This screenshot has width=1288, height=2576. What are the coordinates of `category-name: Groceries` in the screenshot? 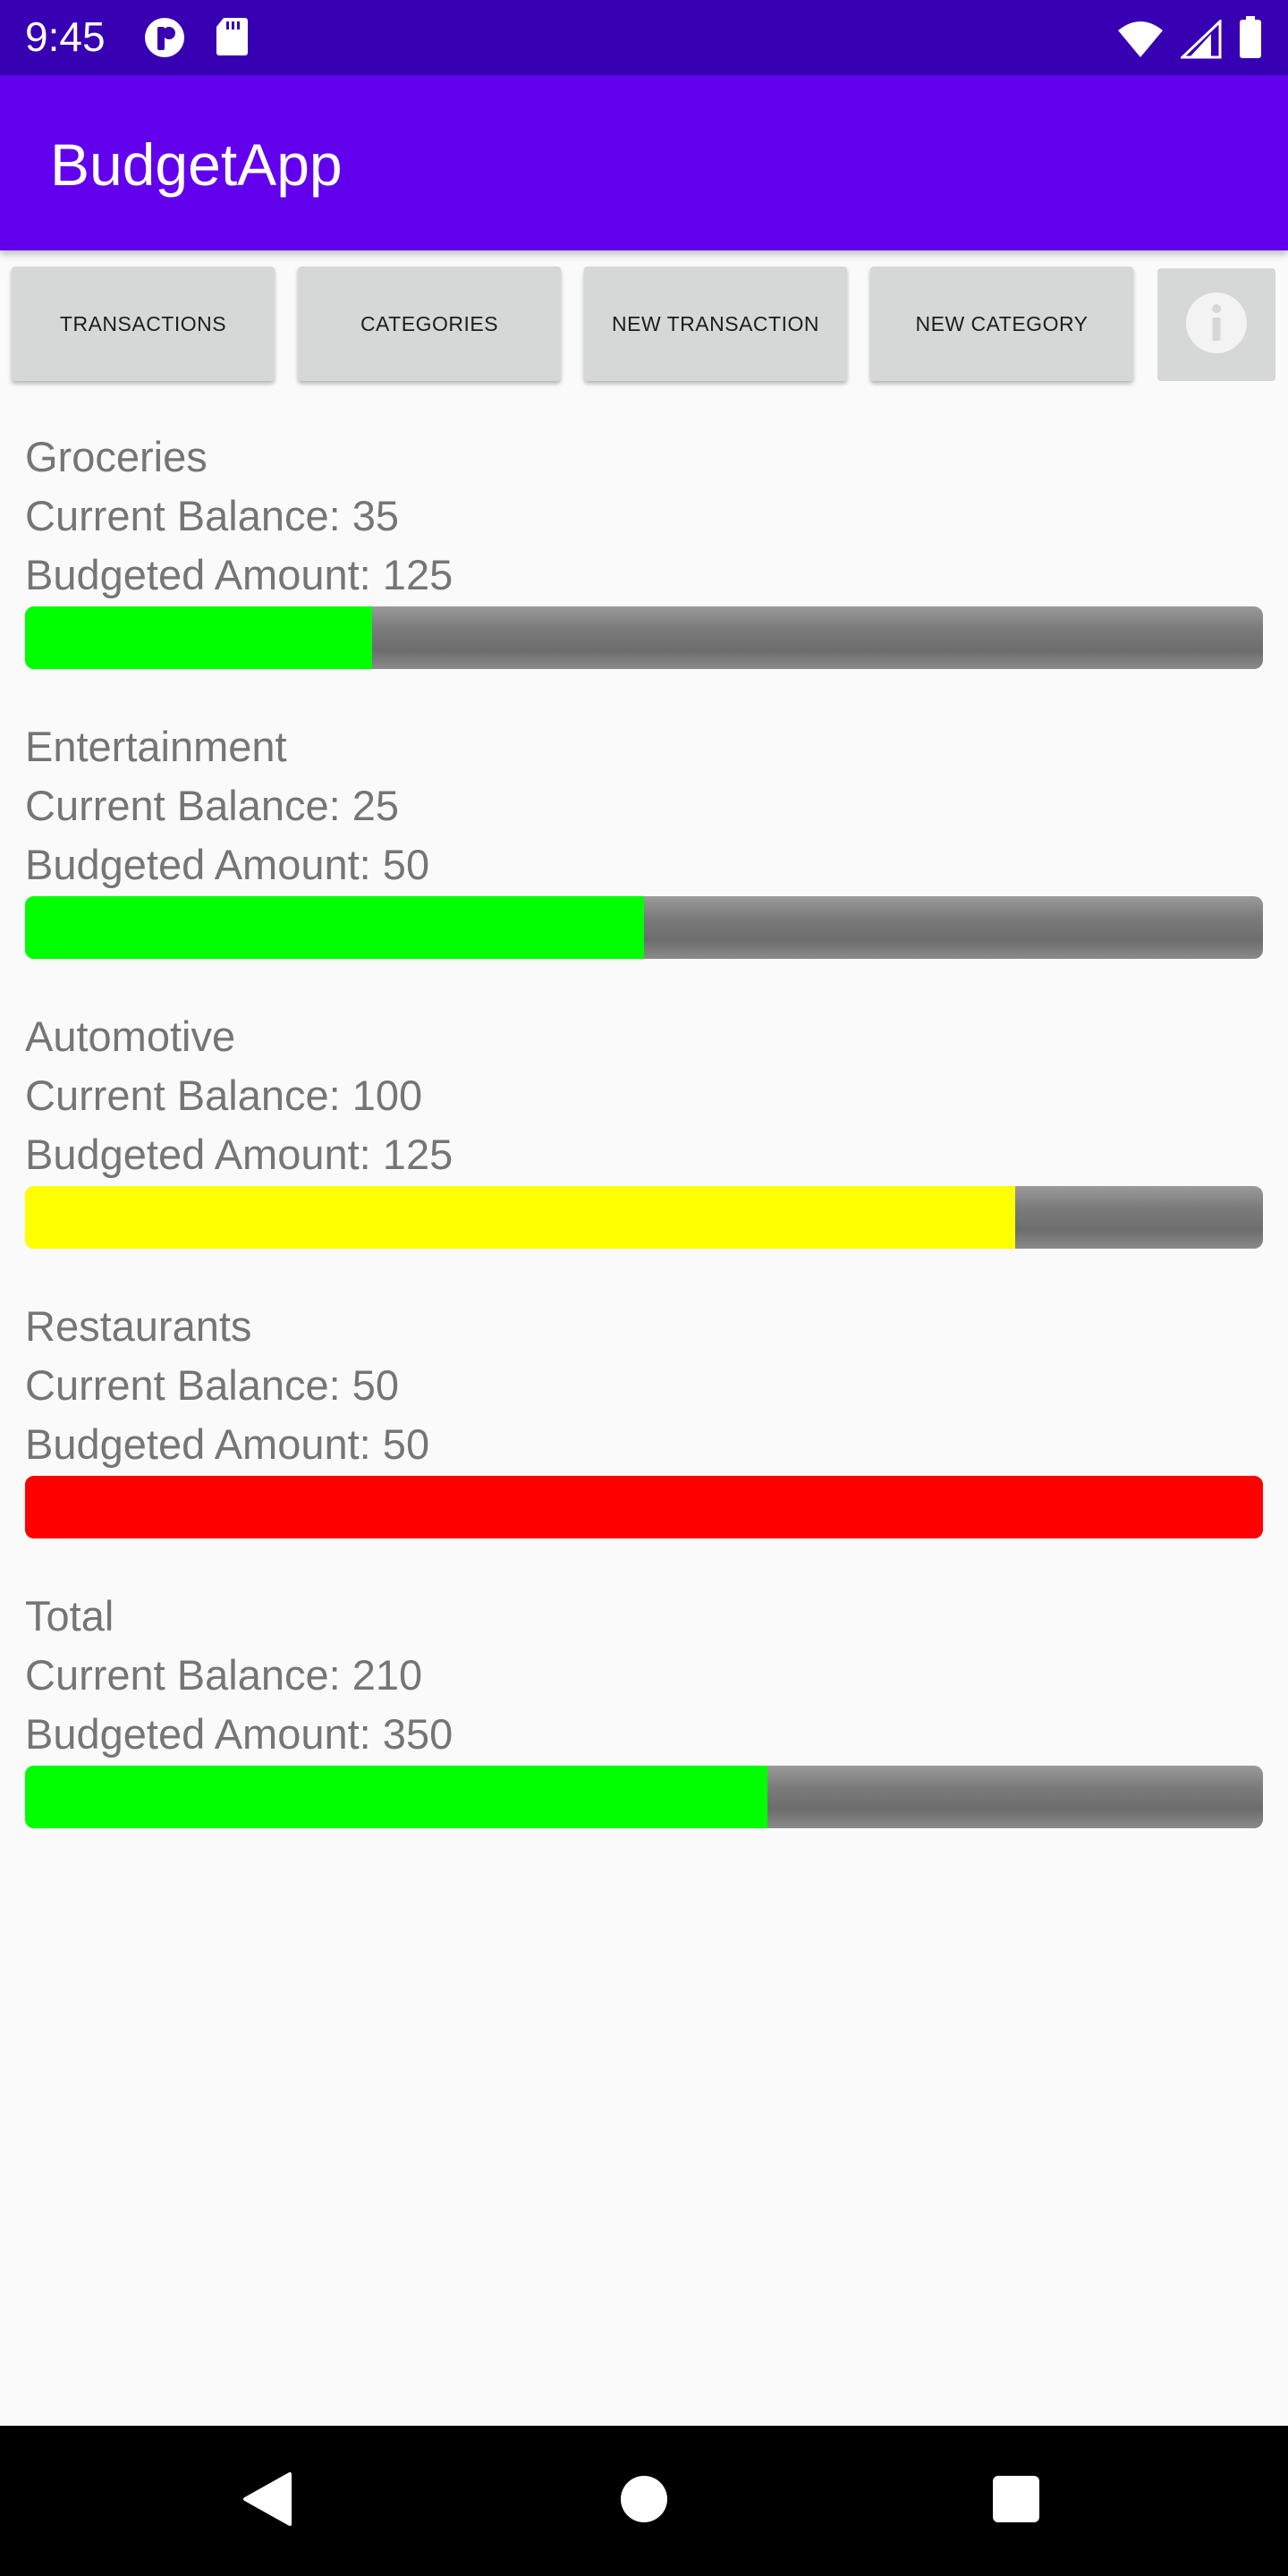 It's located at (116, 456).